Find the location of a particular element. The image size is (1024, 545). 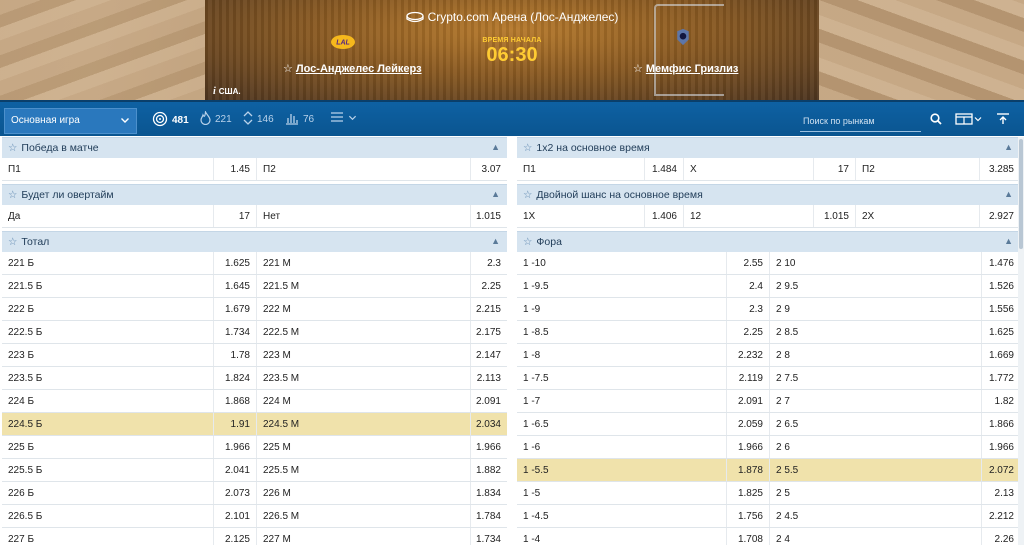

page-scrollbar is located at coordinates (1021, 341).